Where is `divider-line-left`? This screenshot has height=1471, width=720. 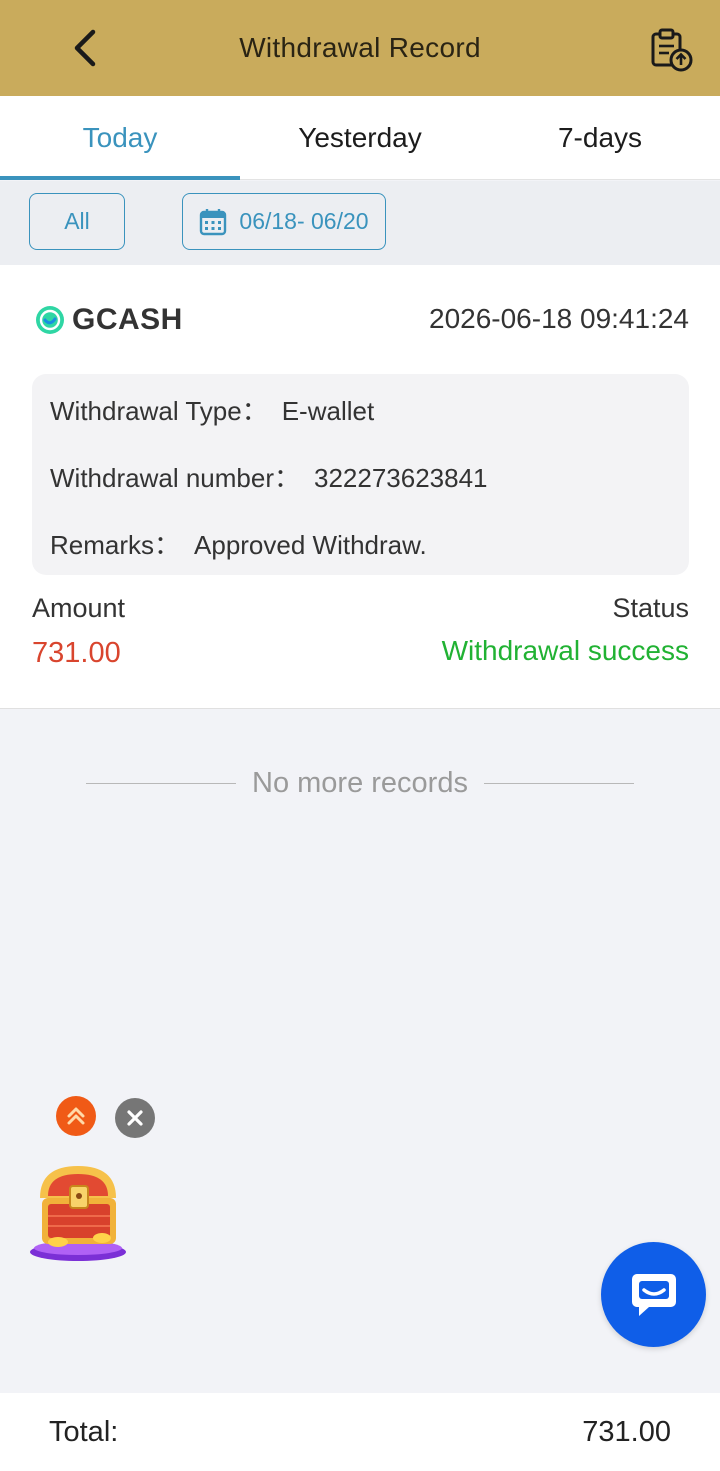
divider-line-left is located at coordinates (161, 783).